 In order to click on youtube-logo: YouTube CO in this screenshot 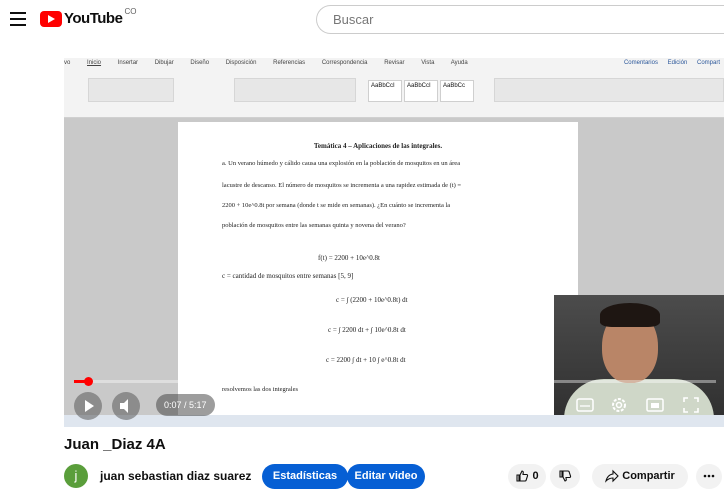, I will do `click(88, 17)`.